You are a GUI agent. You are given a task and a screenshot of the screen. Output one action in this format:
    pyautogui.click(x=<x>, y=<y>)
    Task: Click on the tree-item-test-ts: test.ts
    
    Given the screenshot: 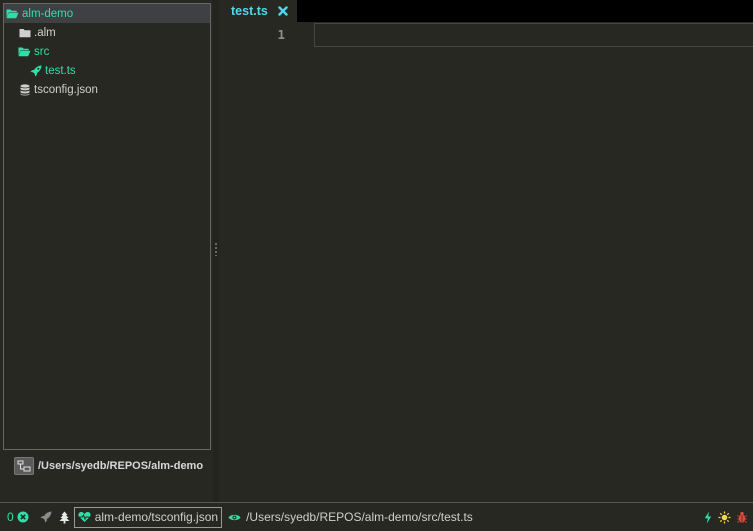 What is the action you would take?
    pyautogui.click(x=107, y=70)
    